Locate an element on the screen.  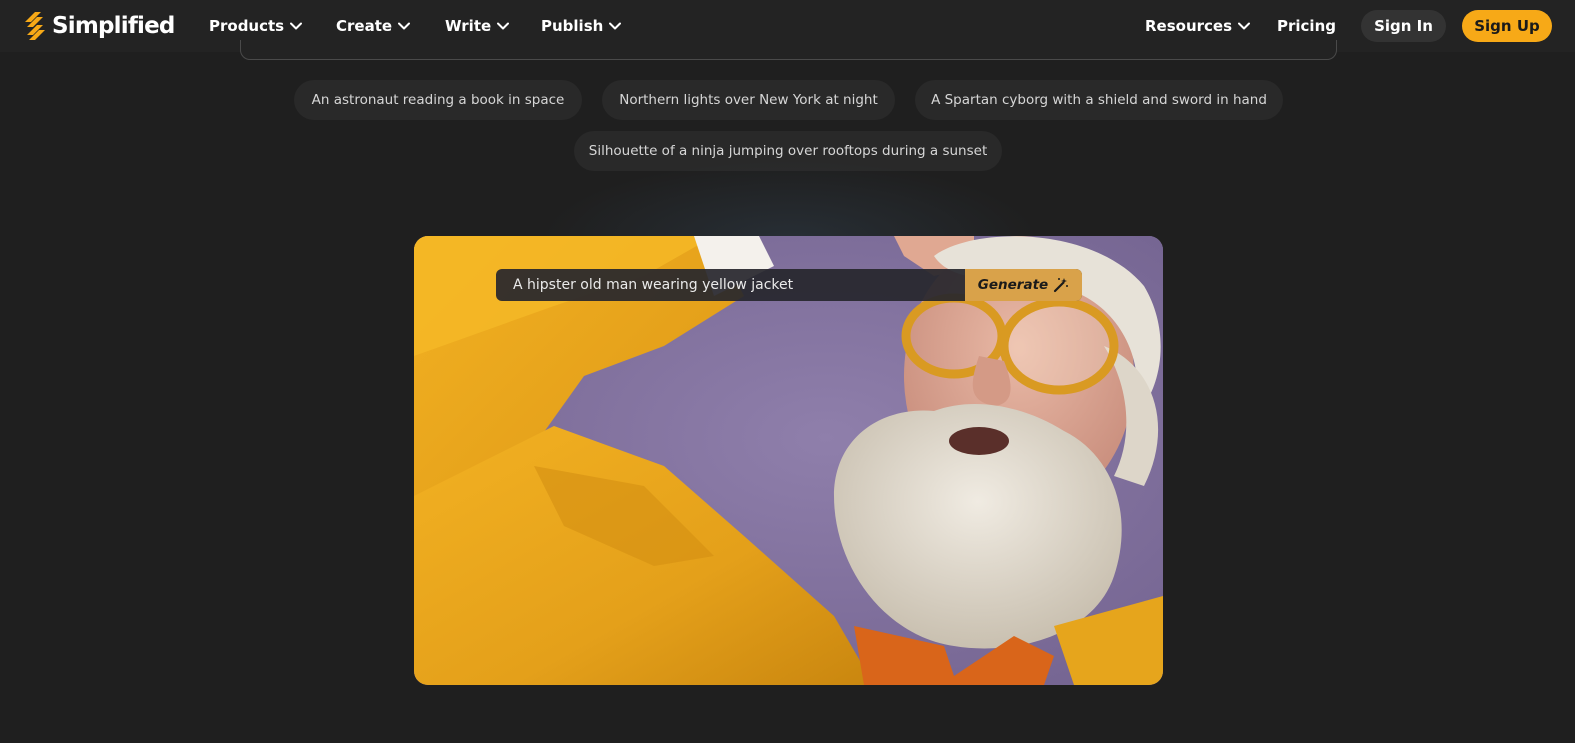
nav-products-label: Products is located at coordinates (247, 26).